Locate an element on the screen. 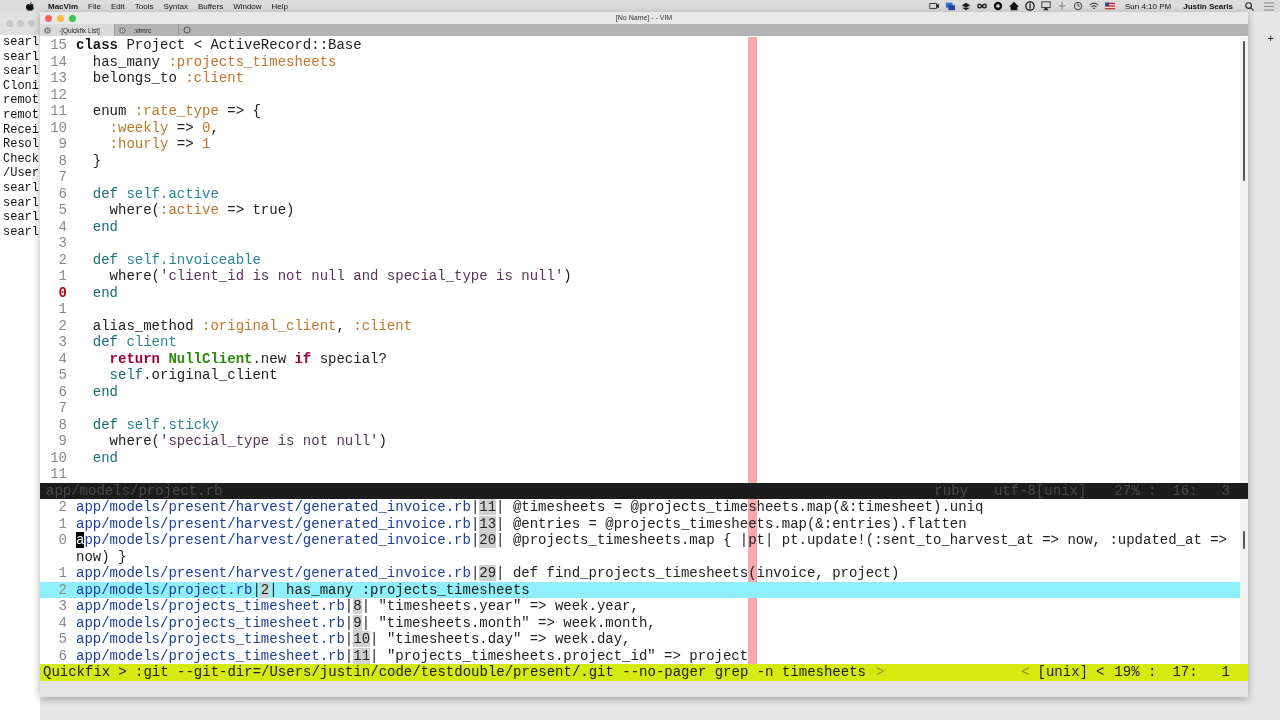 Image resolution: width=1280 pixels, height=720 pixels. match-text: "projects_timesheets.project_id" => project is located at coordinates (567, 655).